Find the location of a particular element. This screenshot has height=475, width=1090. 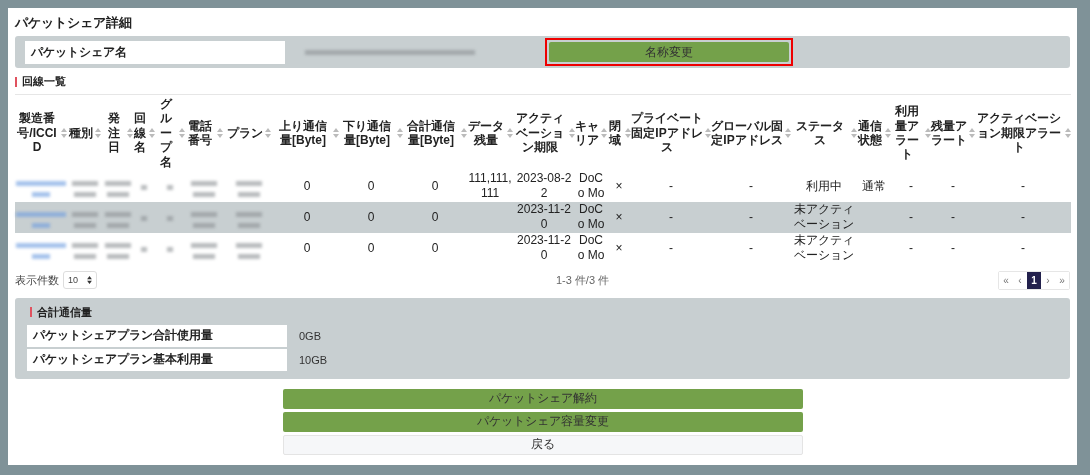

column-header: 合計通信量[Byte] is located at coordinates (431, 133).